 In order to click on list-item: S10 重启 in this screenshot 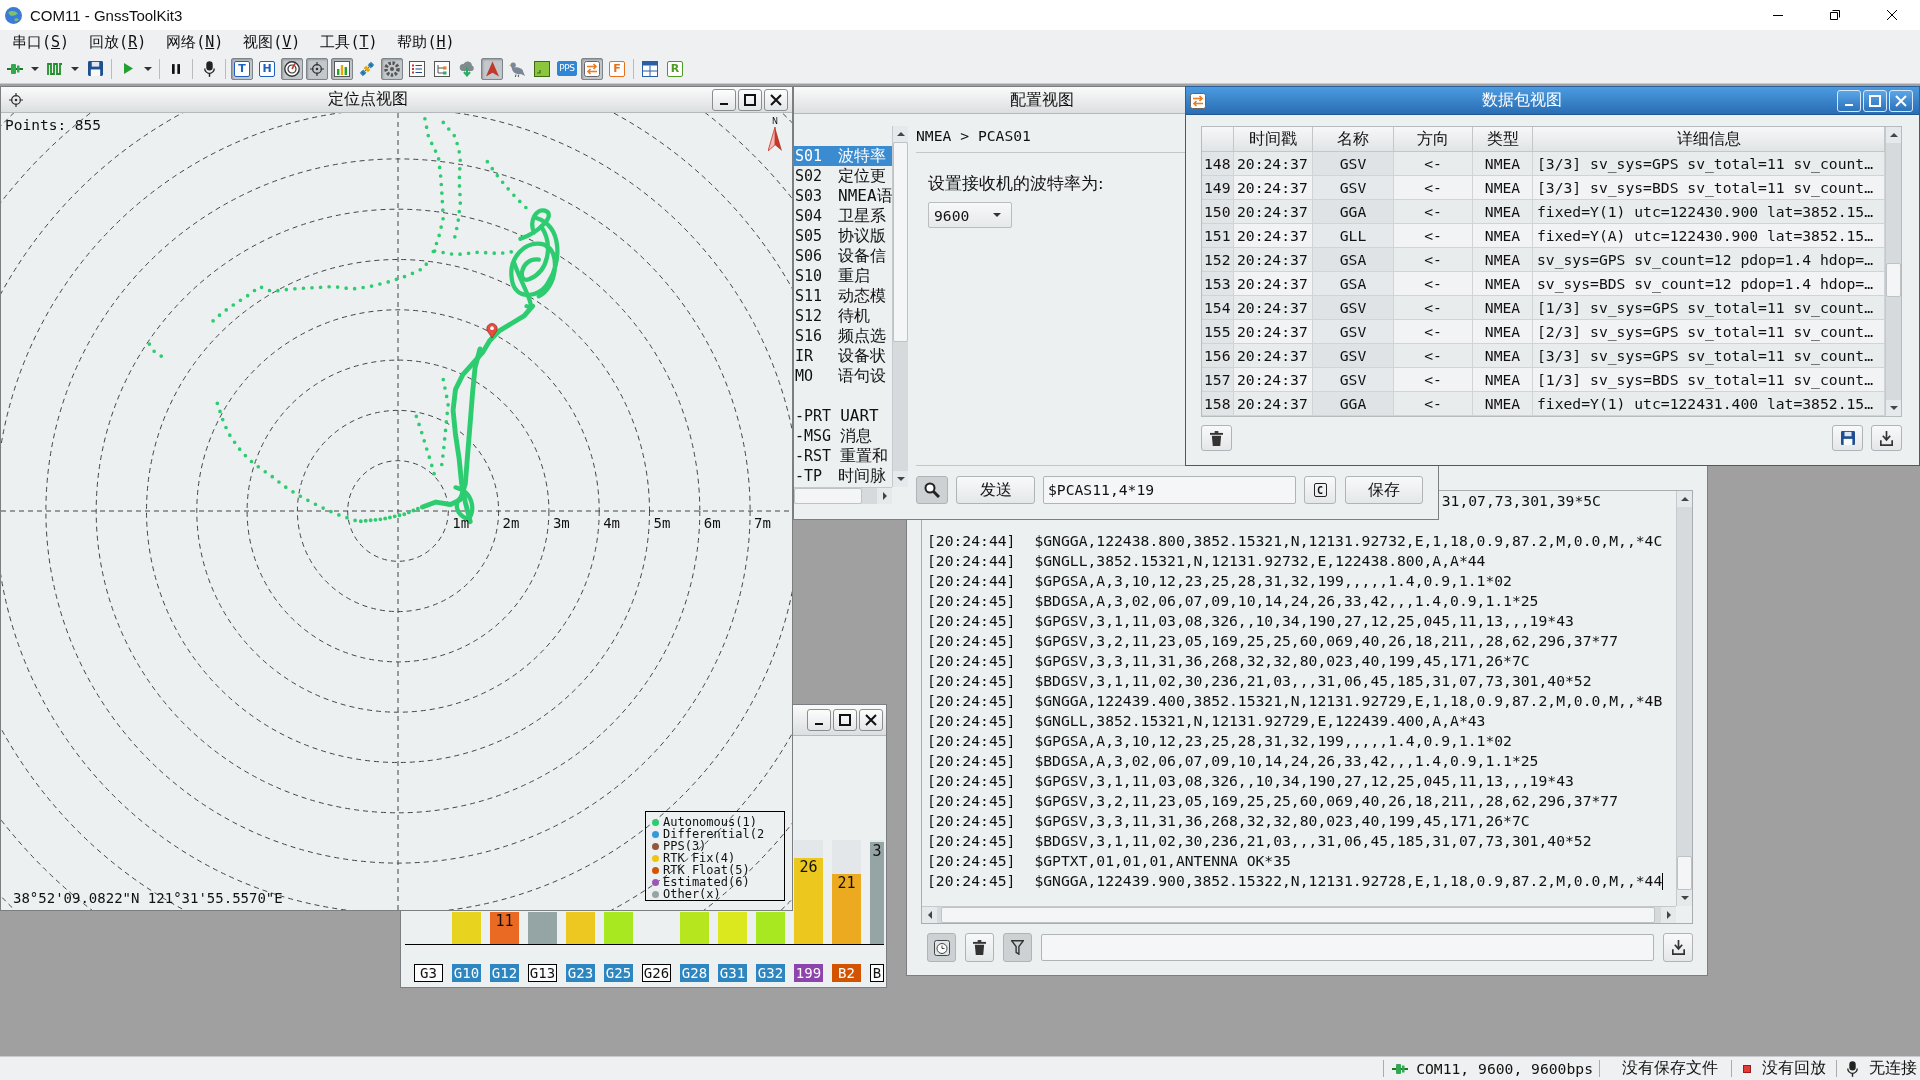, I will do `click(843, 276)`.